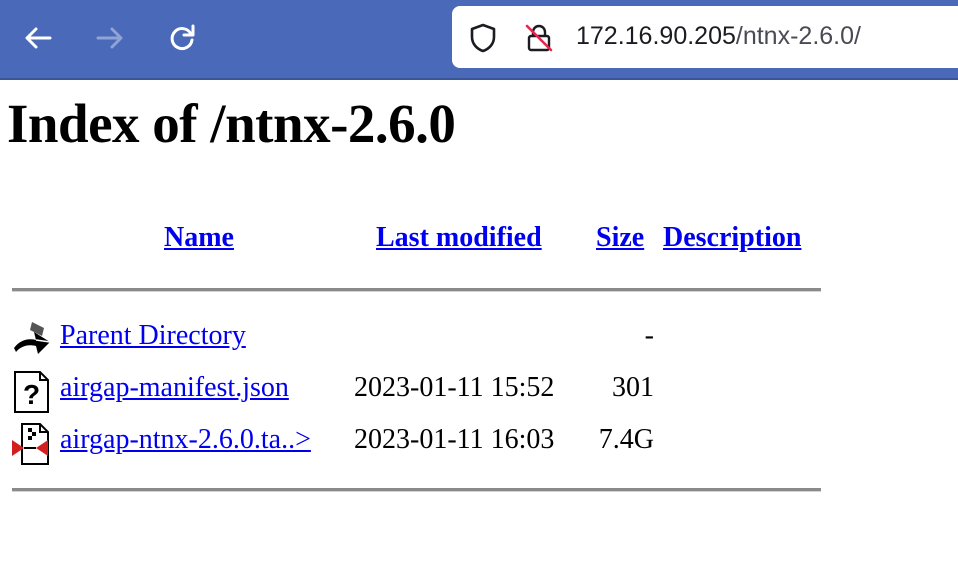  What do you see at coordinates (38, 38) in the screenshot?
I see `back-arrow-icon` at bounding box center [38, 38].